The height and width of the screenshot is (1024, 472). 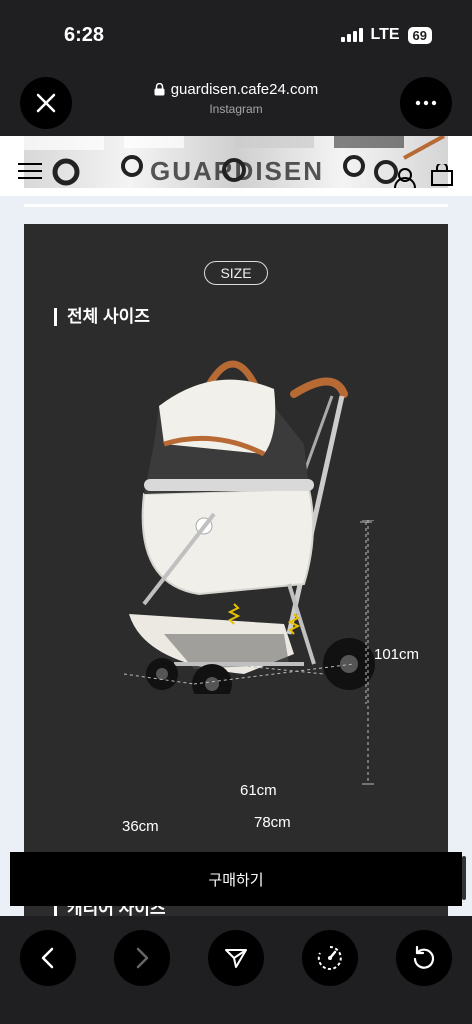 I want to click on status-time: 6:28, so click(x=84, y=35).